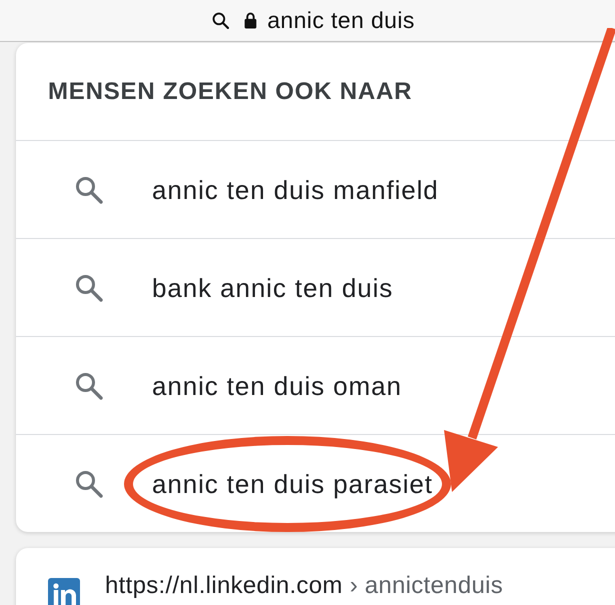  I want to click on suggestion-text: annic ten duis manfield, so click(295, 189).